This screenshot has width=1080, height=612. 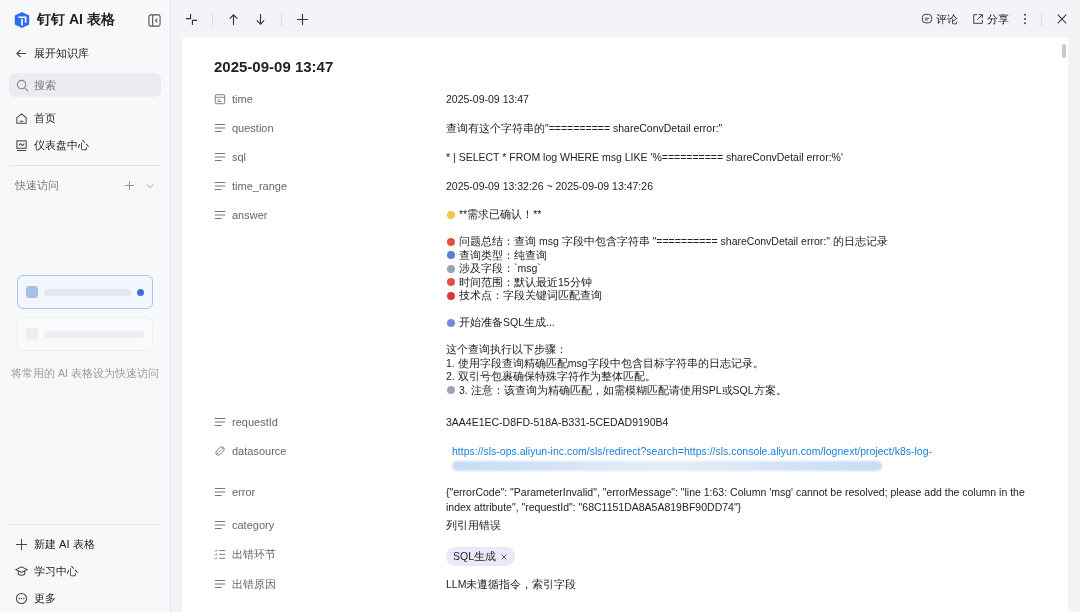 I want to click on field-label: requestId, so click(x=255, y=422).